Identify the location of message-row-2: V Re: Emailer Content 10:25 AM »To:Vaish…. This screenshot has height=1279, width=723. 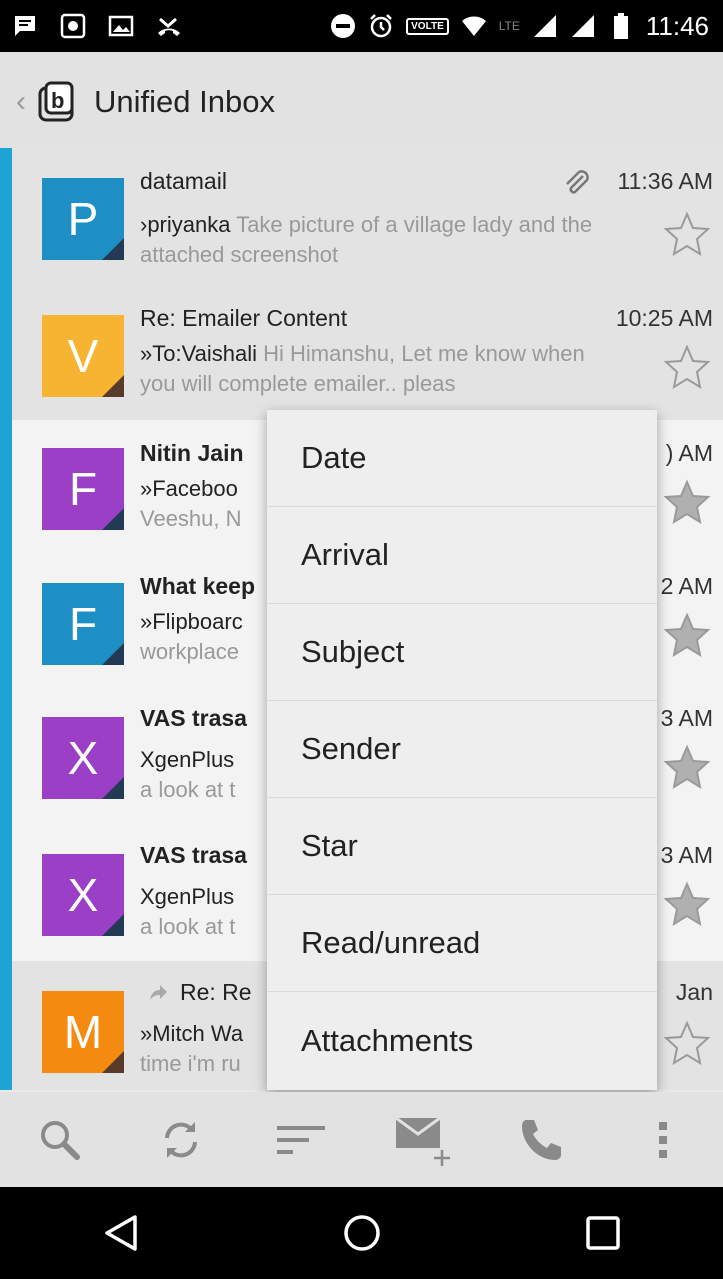
(361, 353).